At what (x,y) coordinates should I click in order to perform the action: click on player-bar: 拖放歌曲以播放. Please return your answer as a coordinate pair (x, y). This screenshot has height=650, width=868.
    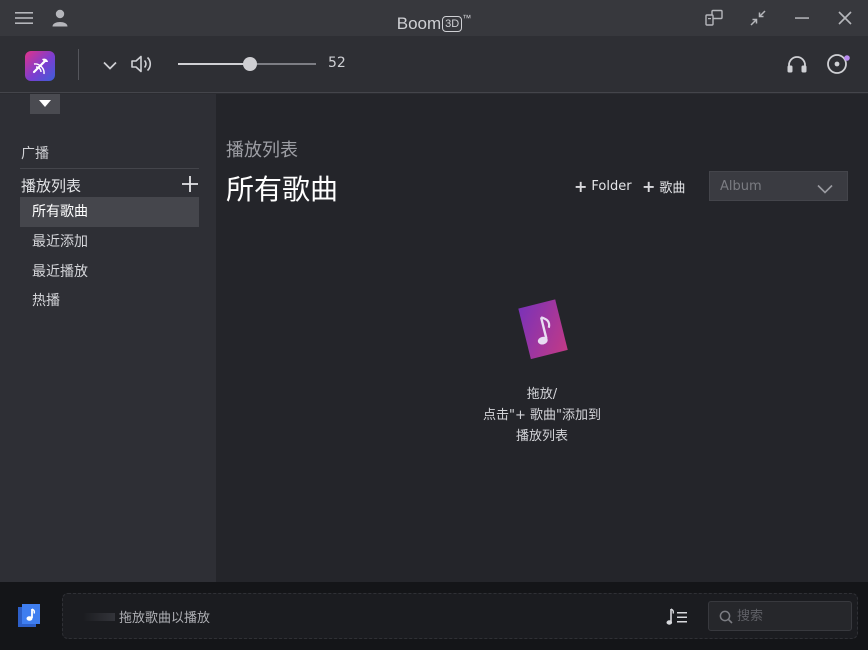
    Looking at the image, I should click on (434, 616).